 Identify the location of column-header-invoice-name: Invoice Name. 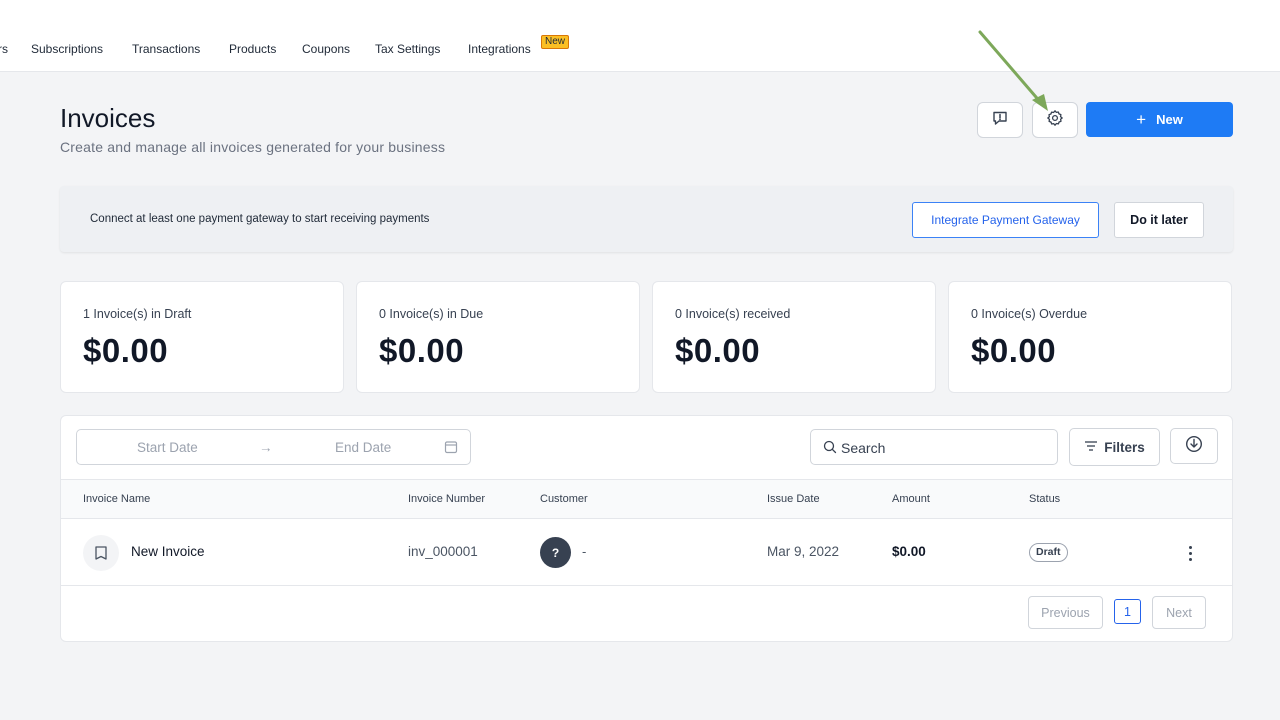
(116, 499).